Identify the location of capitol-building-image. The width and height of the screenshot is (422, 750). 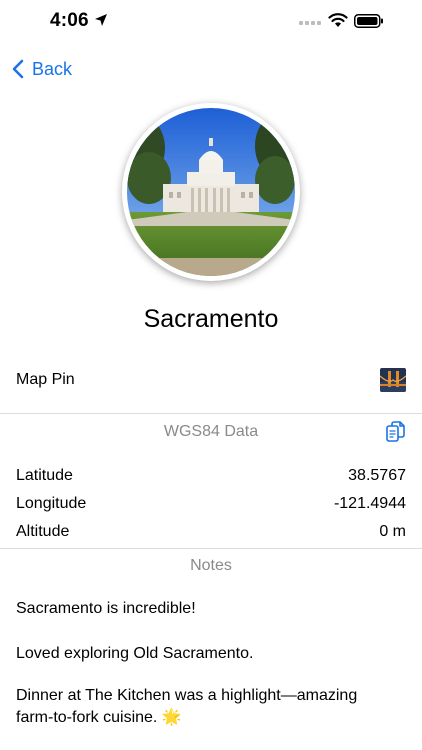
(211, 192).